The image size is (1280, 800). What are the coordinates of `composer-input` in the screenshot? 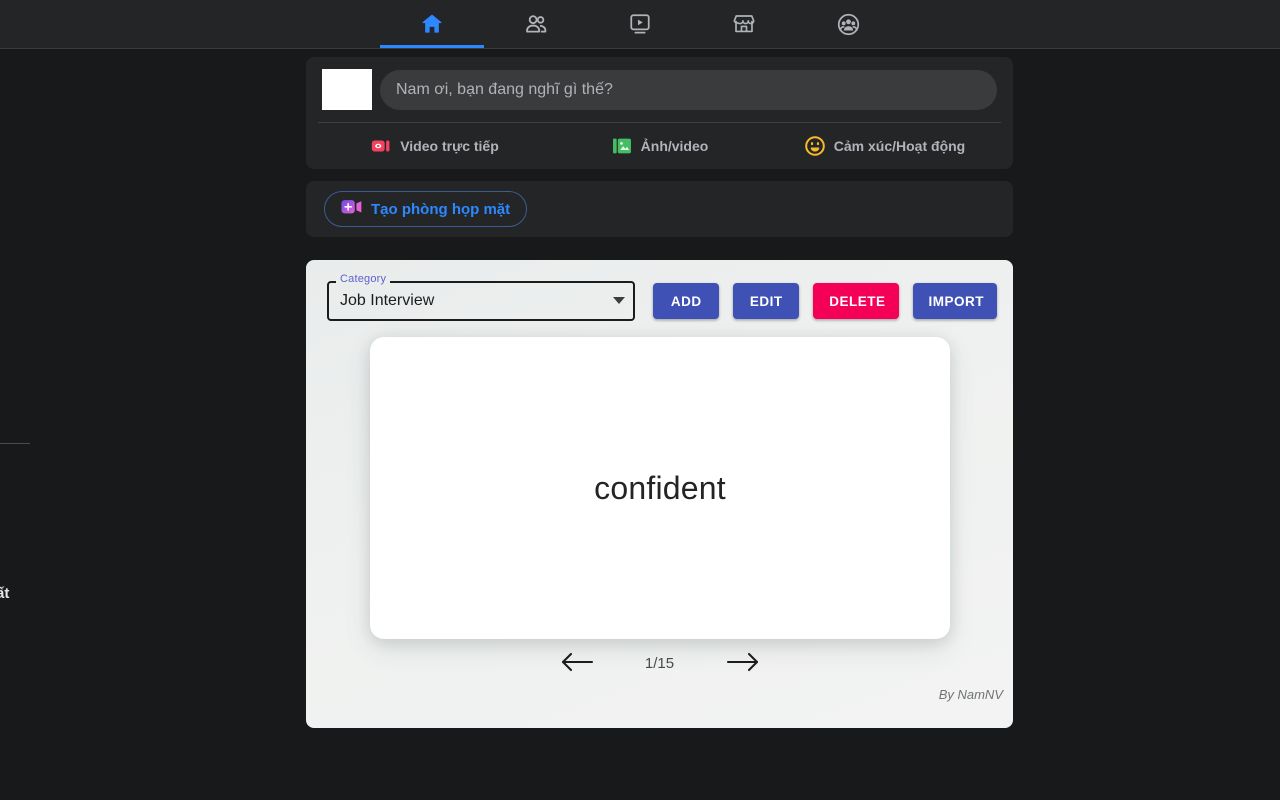 It's located at (688, 89).